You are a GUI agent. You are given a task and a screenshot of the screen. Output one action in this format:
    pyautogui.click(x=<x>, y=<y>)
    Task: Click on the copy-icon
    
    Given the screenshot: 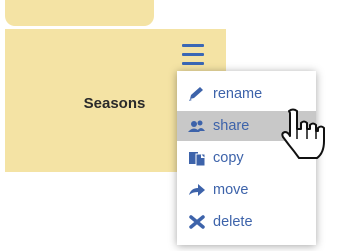 What is the action you would take?
    pyautogui.click(x=197, y=158)
    